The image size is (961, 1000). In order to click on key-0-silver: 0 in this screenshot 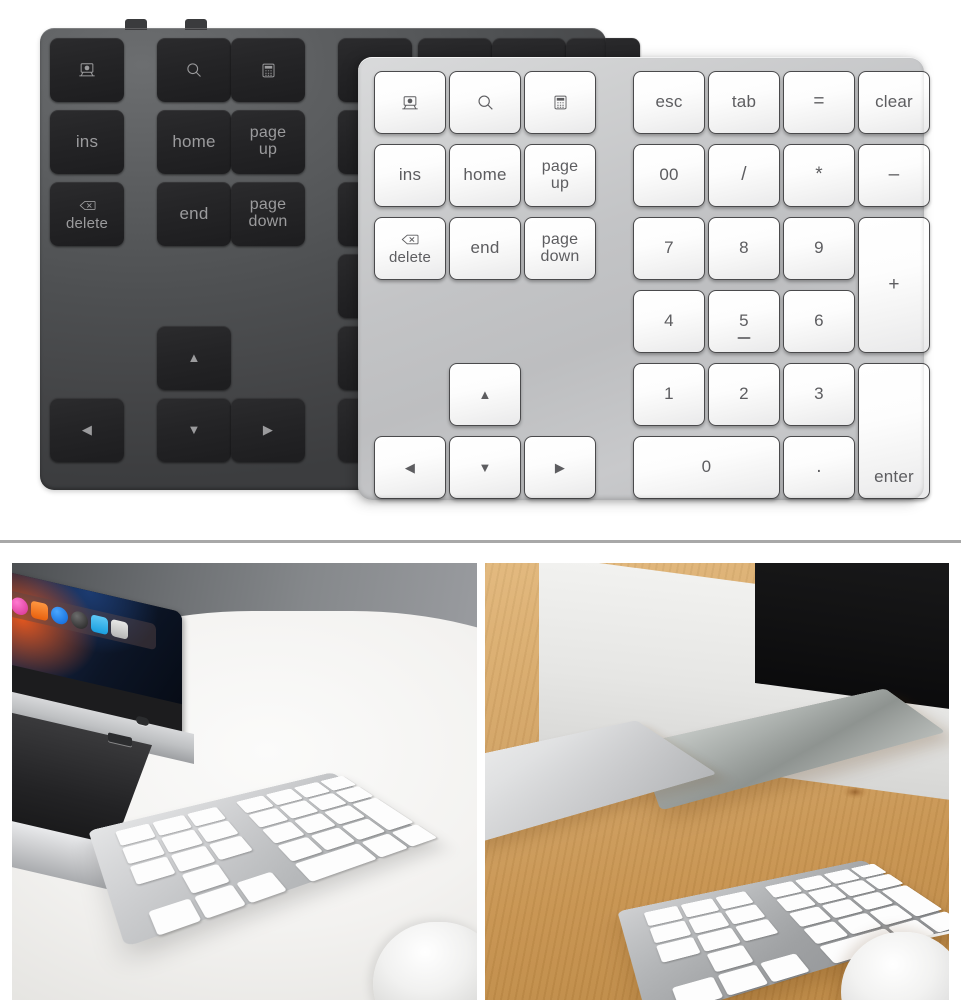, I will do `click(706, 467)`.